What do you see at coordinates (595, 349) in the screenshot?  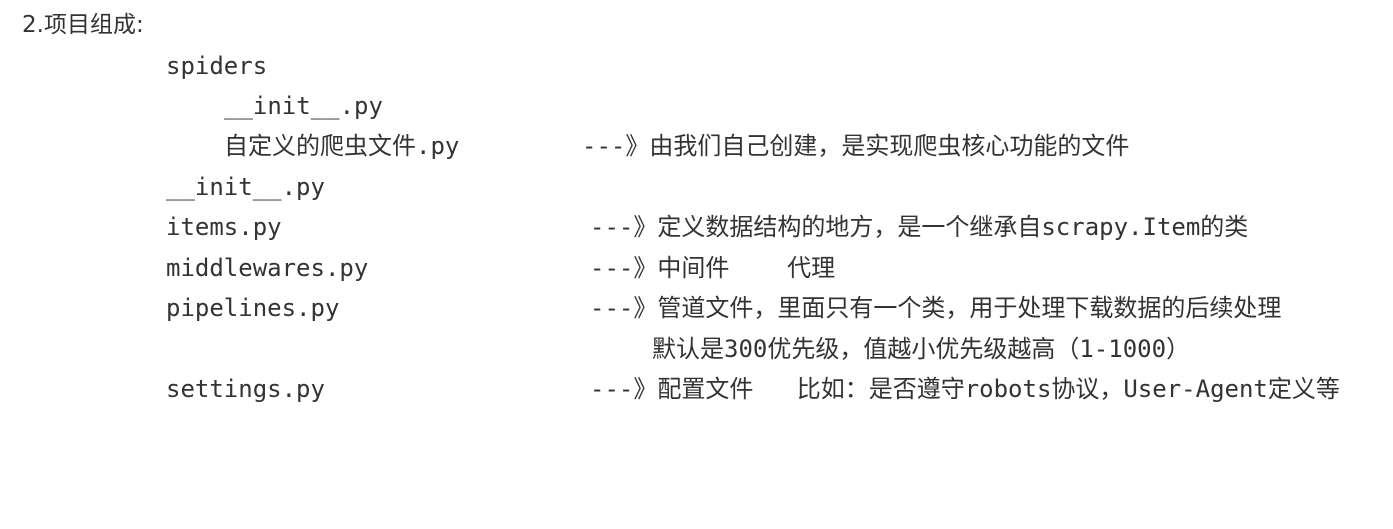 I see `tree-row-pipelines-cont: 默认是300优先级，值越小优先级越高（1-1000）` at bounding box center [595, 349].